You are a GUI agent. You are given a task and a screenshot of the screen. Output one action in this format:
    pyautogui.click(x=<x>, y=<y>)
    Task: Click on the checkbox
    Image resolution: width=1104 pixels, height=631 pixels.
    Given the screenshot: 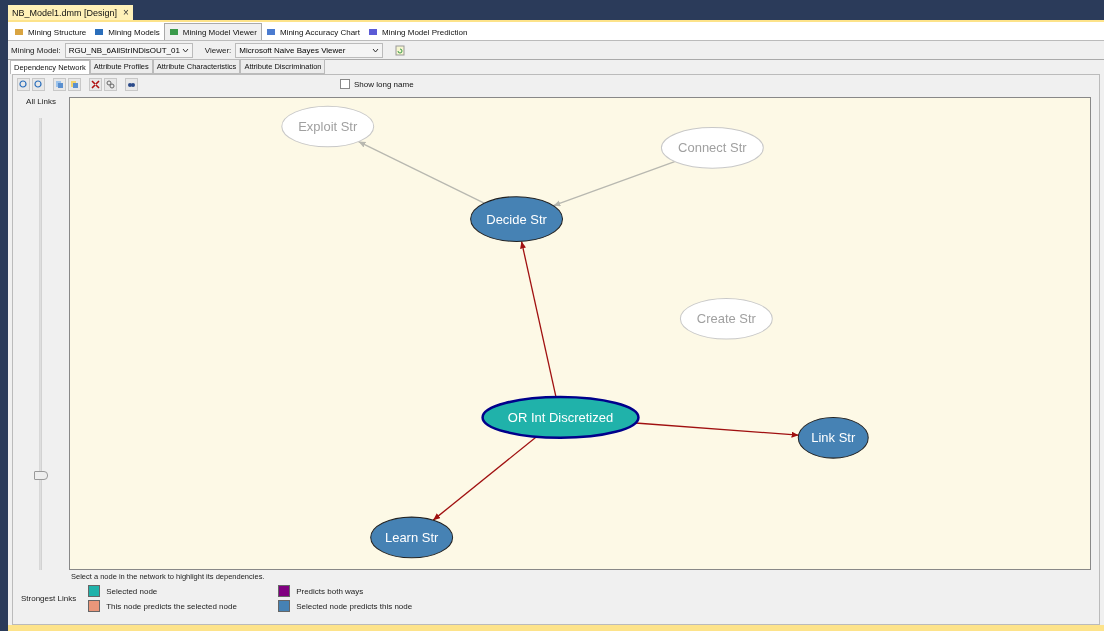 What is the action you would take?
    pyautogui.click(x=345, y=84)
    